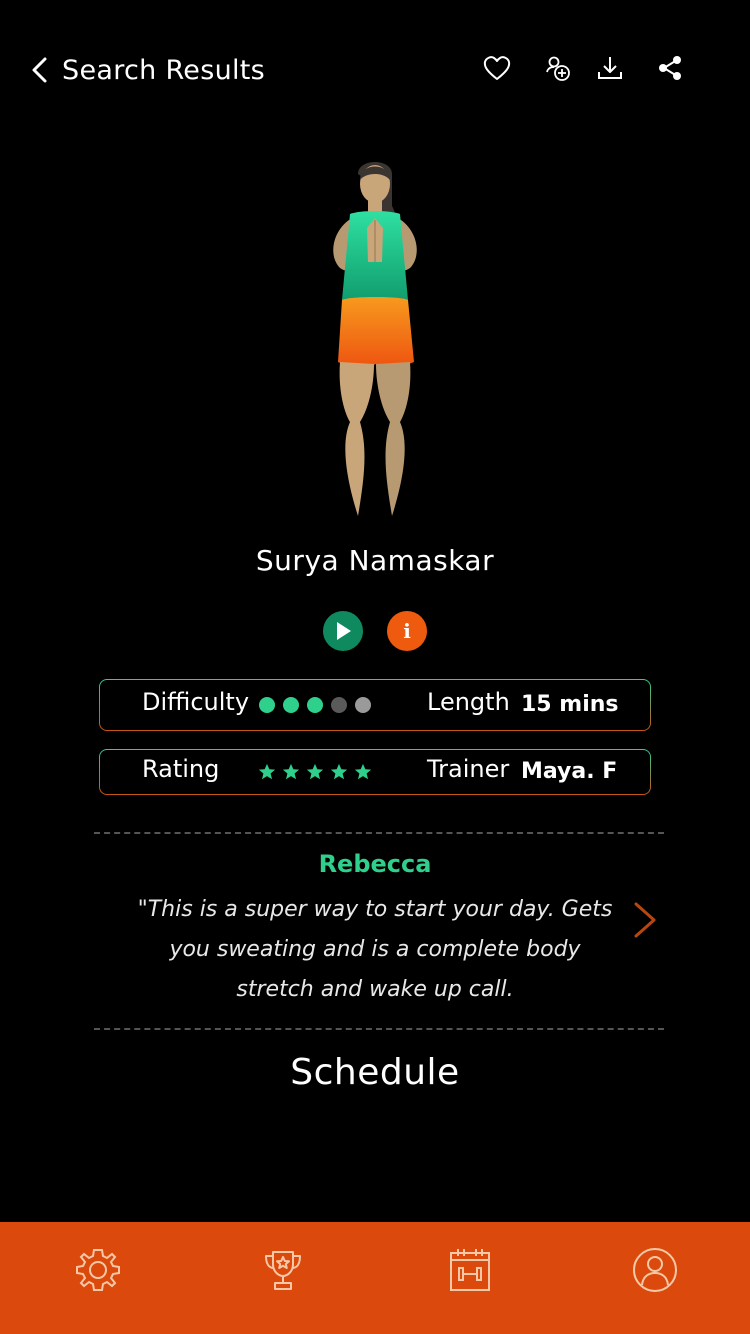  I want to click on share-icon, so click(670, 68).